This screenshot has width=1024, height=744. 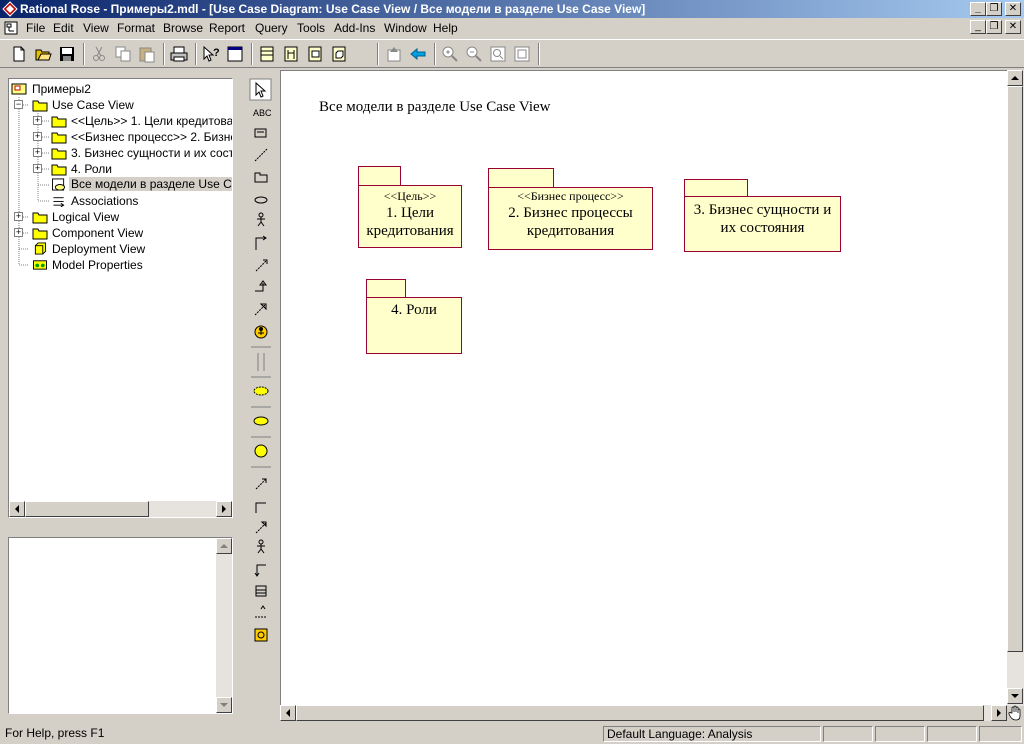 I want to click on tree-item-package: + <<Бизнес процесс>> 2. Бизнес, so click(x=132, y=137).